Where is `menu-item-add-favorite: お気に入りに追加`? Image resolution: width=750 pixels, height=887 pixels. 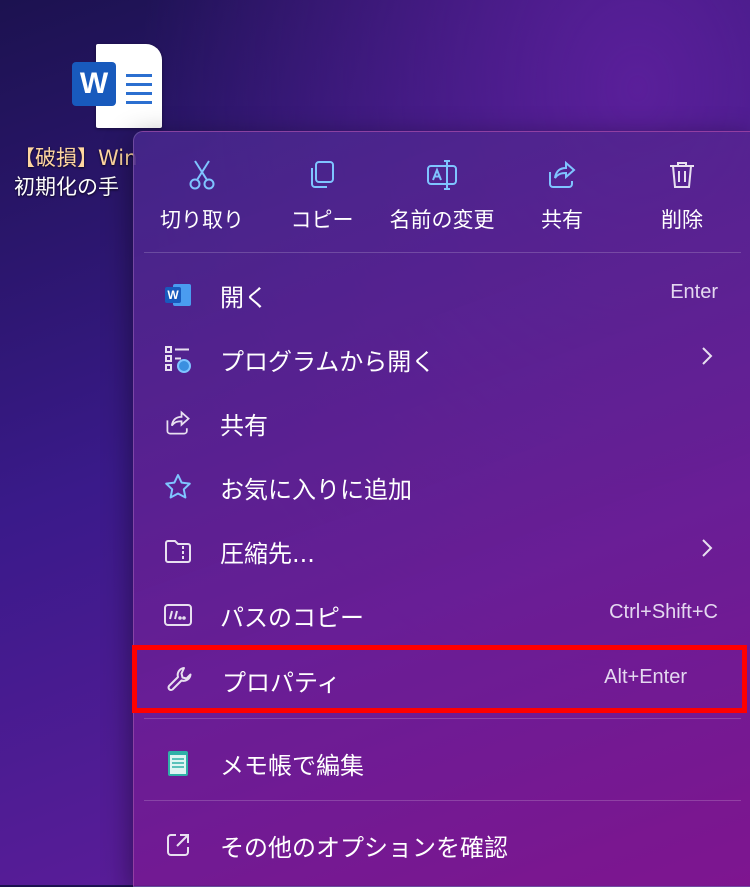
menu-item-add-favorite: お気に入りに追加 is located at coordinates (442, 486).